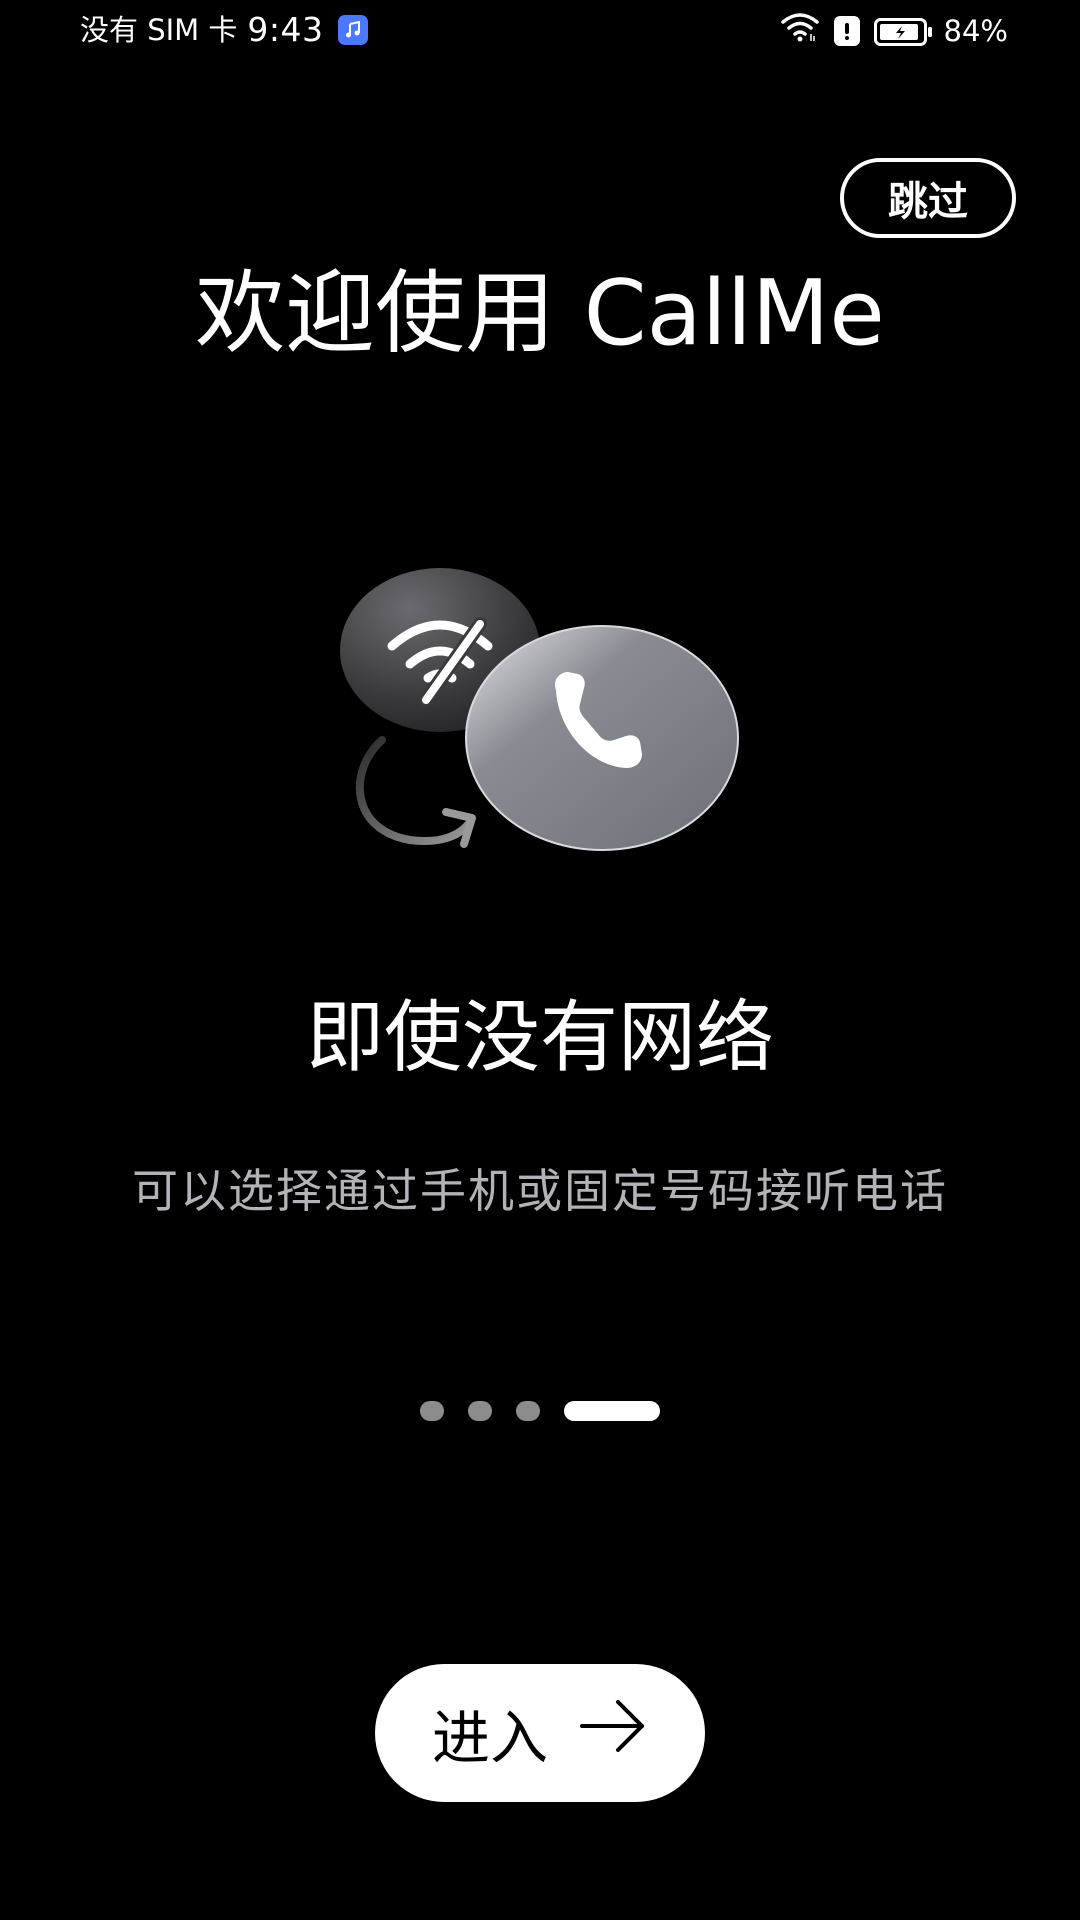  Describe the element at coordinates (489, 1738) in the screenshot. I see `enter-button-label: 进入` at that location.